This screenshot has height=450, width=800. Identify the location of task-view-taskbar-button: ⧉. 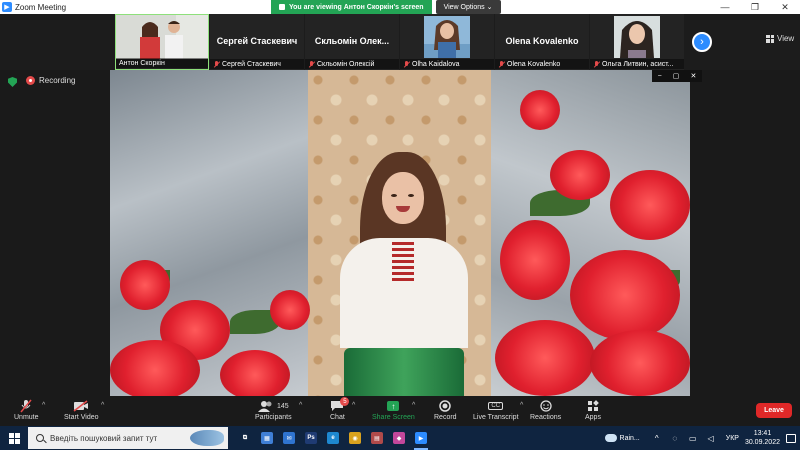
(245, 438).